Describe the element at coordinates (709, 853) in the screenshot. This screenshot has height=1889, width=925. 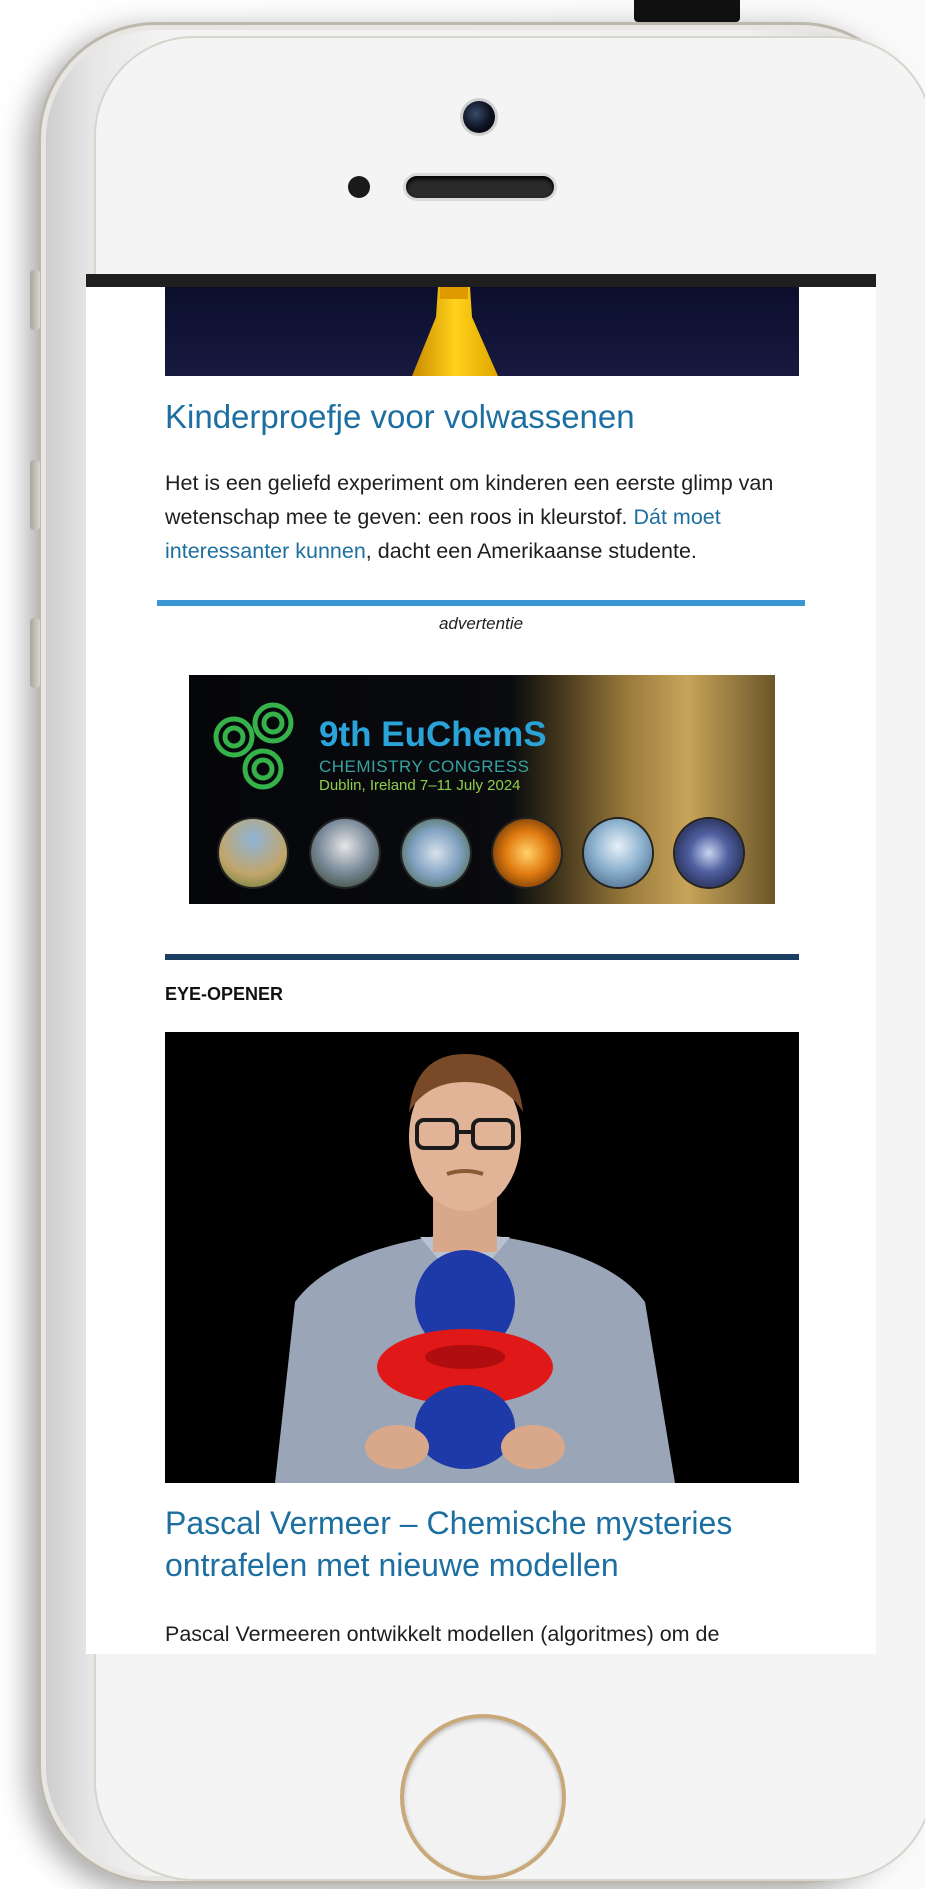
I see `advert-photo-library` at that location.